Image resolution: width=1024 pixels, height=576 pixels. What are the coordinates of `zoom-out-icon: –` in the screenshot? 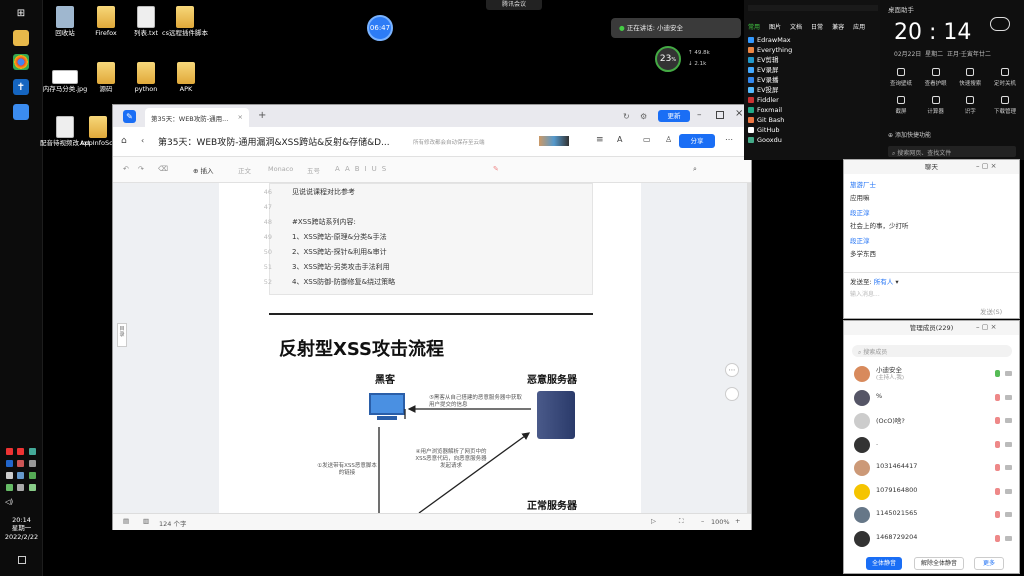 It's located at (702, 521).